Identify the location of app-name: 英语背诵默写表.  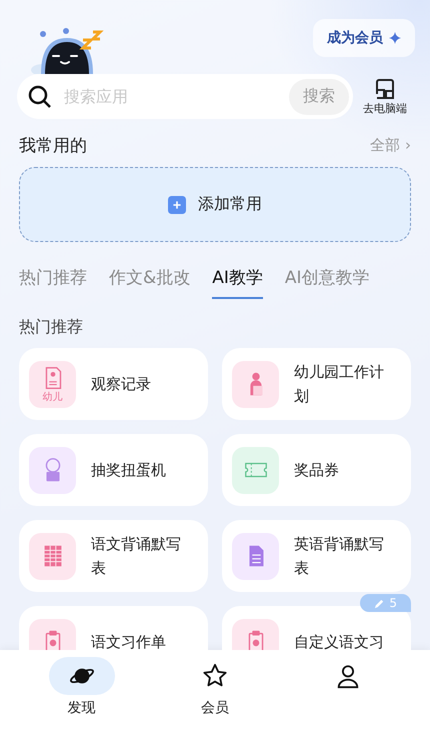
(339, 556).